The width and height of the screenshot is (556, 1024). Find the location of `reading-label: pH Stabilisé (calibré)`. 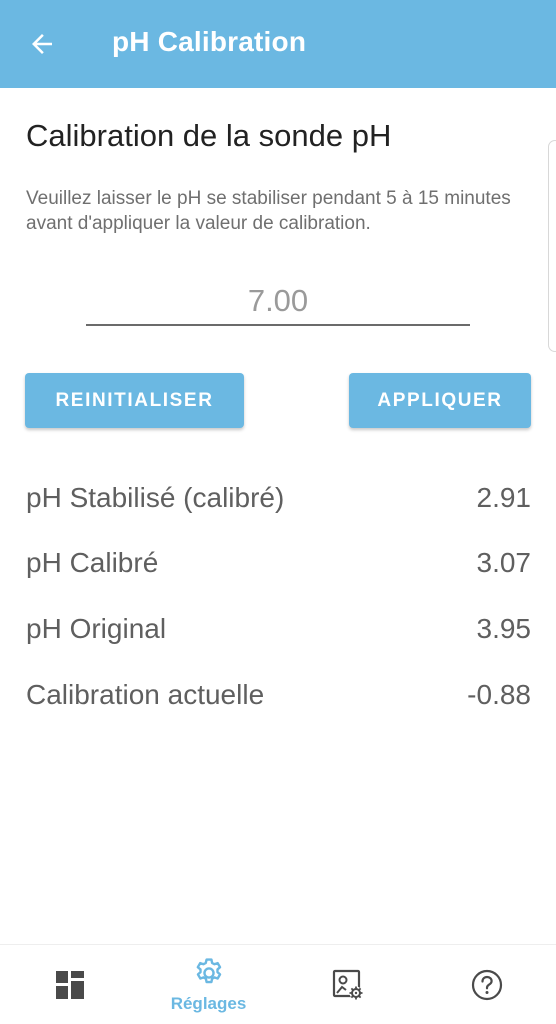

reading-label: pH Stabilisé (calibré) is located at coordinates (155, 497).